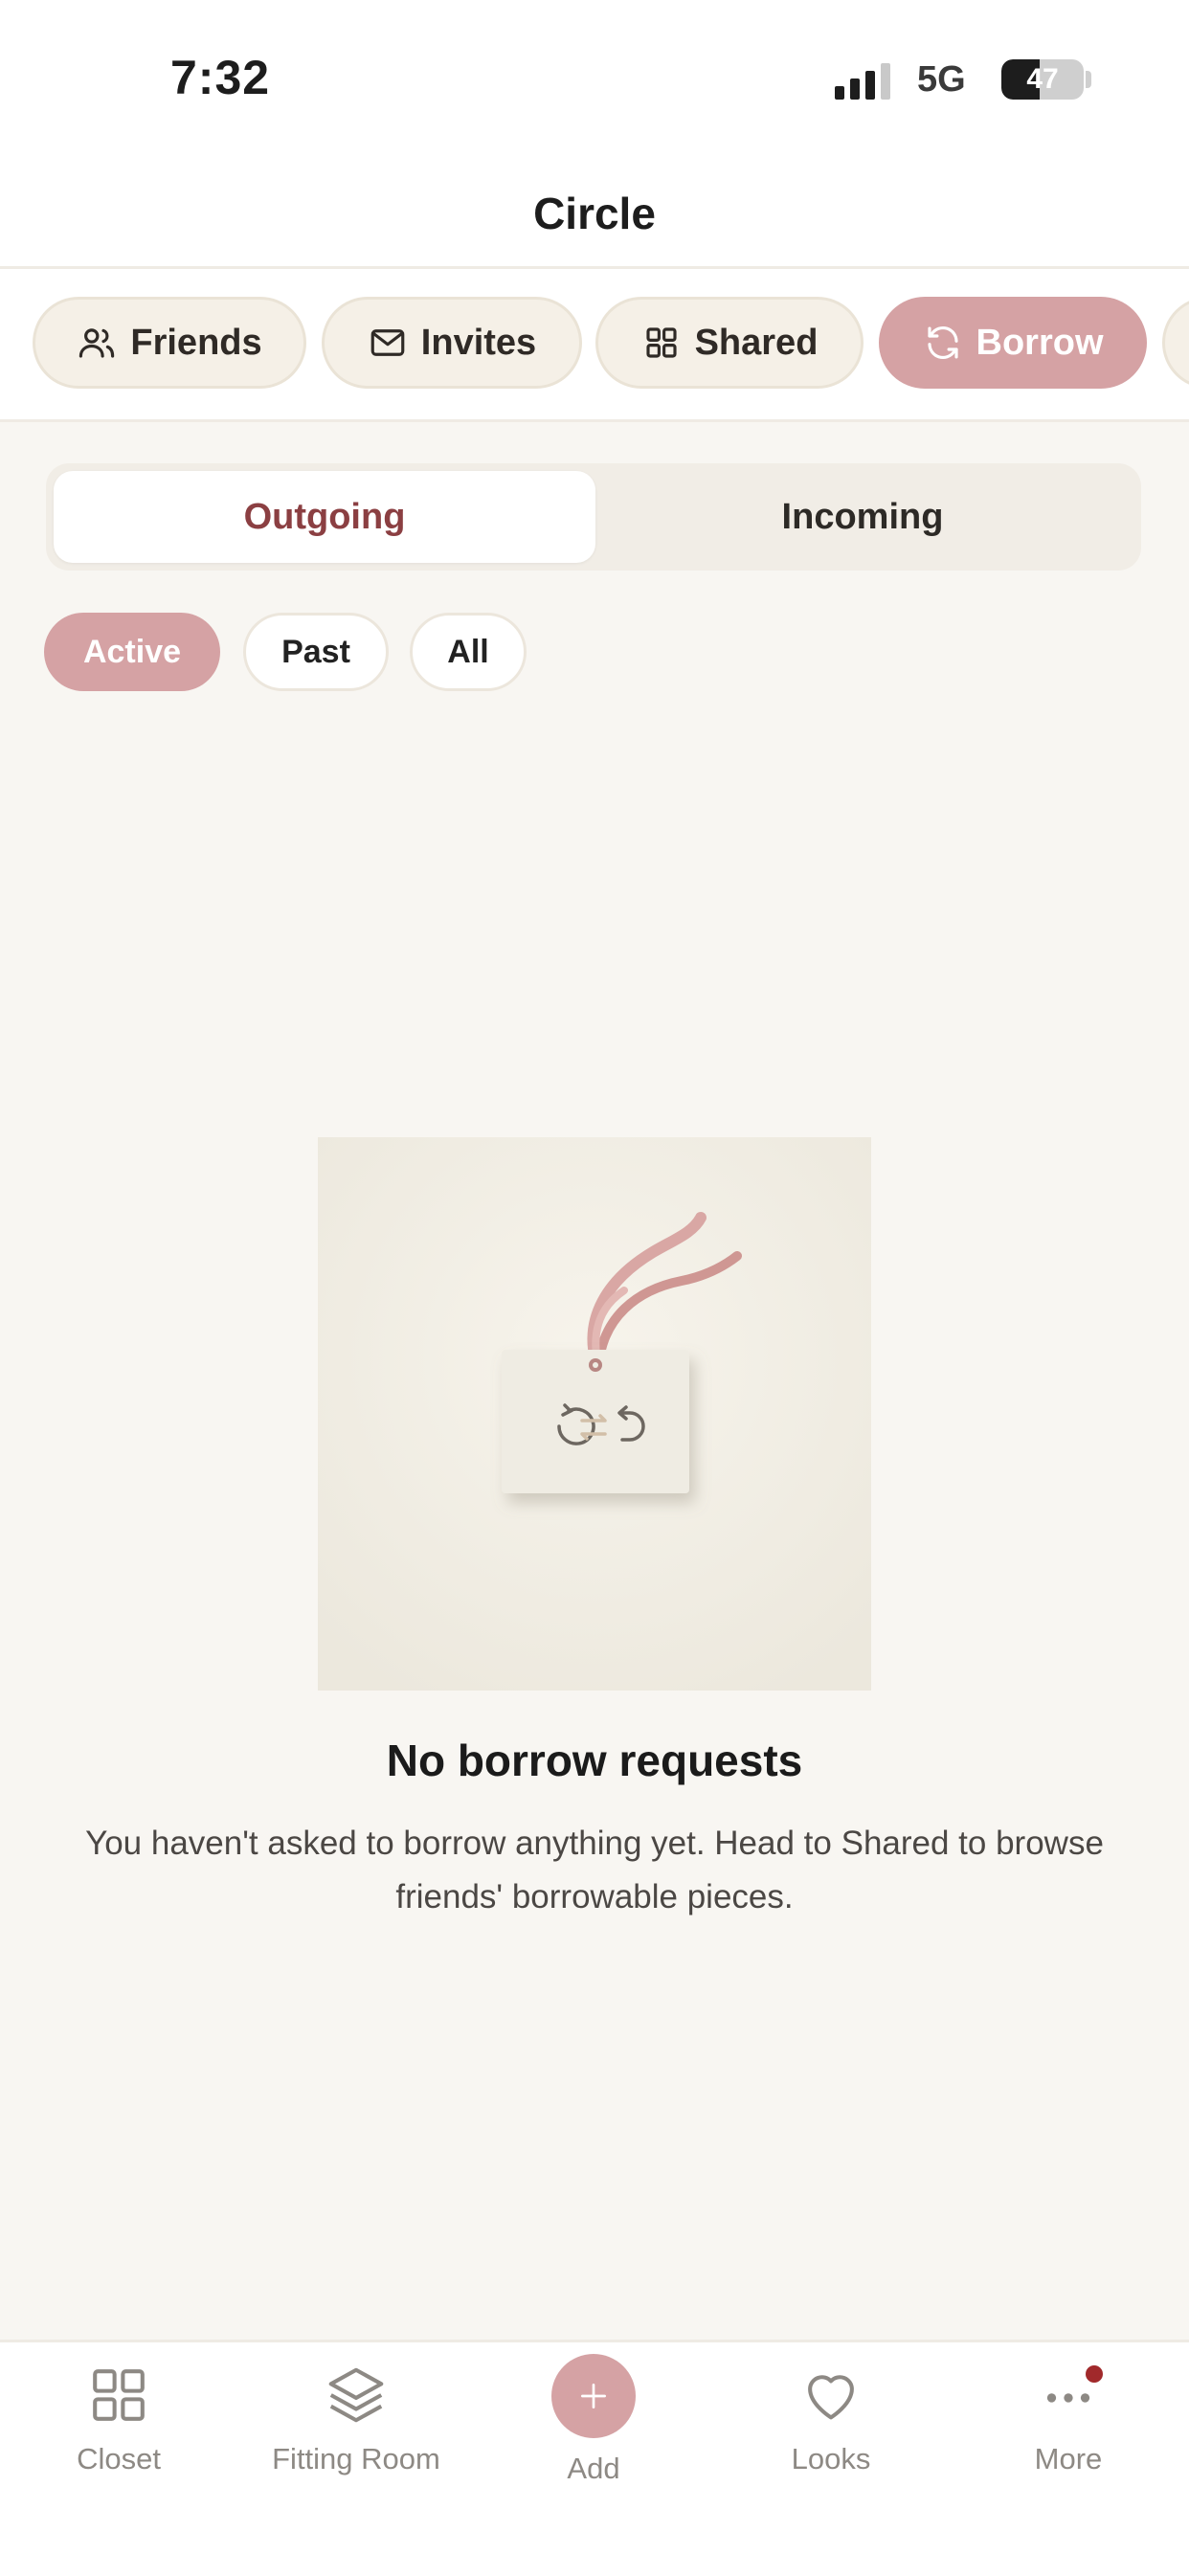 The width and height of the screenshot is (1189, 2576). Describe the element at coordinates (387, 343) in the screenshot. I see `envelope-icon` at that location.